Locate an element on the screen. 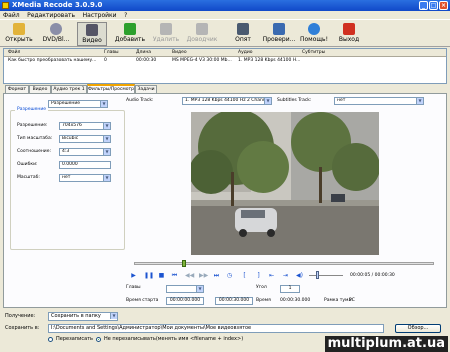 This screenshot has width=450, height=352. chapters-select: ▼ is located at coordinates (185, 289).